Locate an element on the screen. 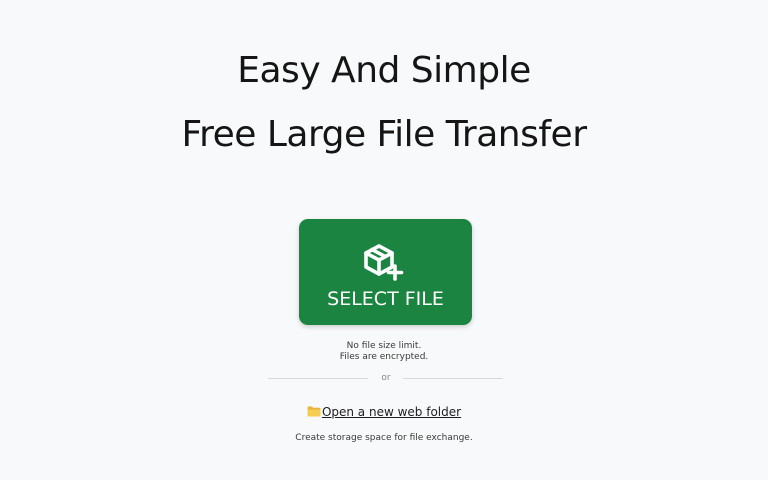 The width and height of the screenshot is (768, 480). select-file-button: SELECT FILE is located at coordinates (385, 272).